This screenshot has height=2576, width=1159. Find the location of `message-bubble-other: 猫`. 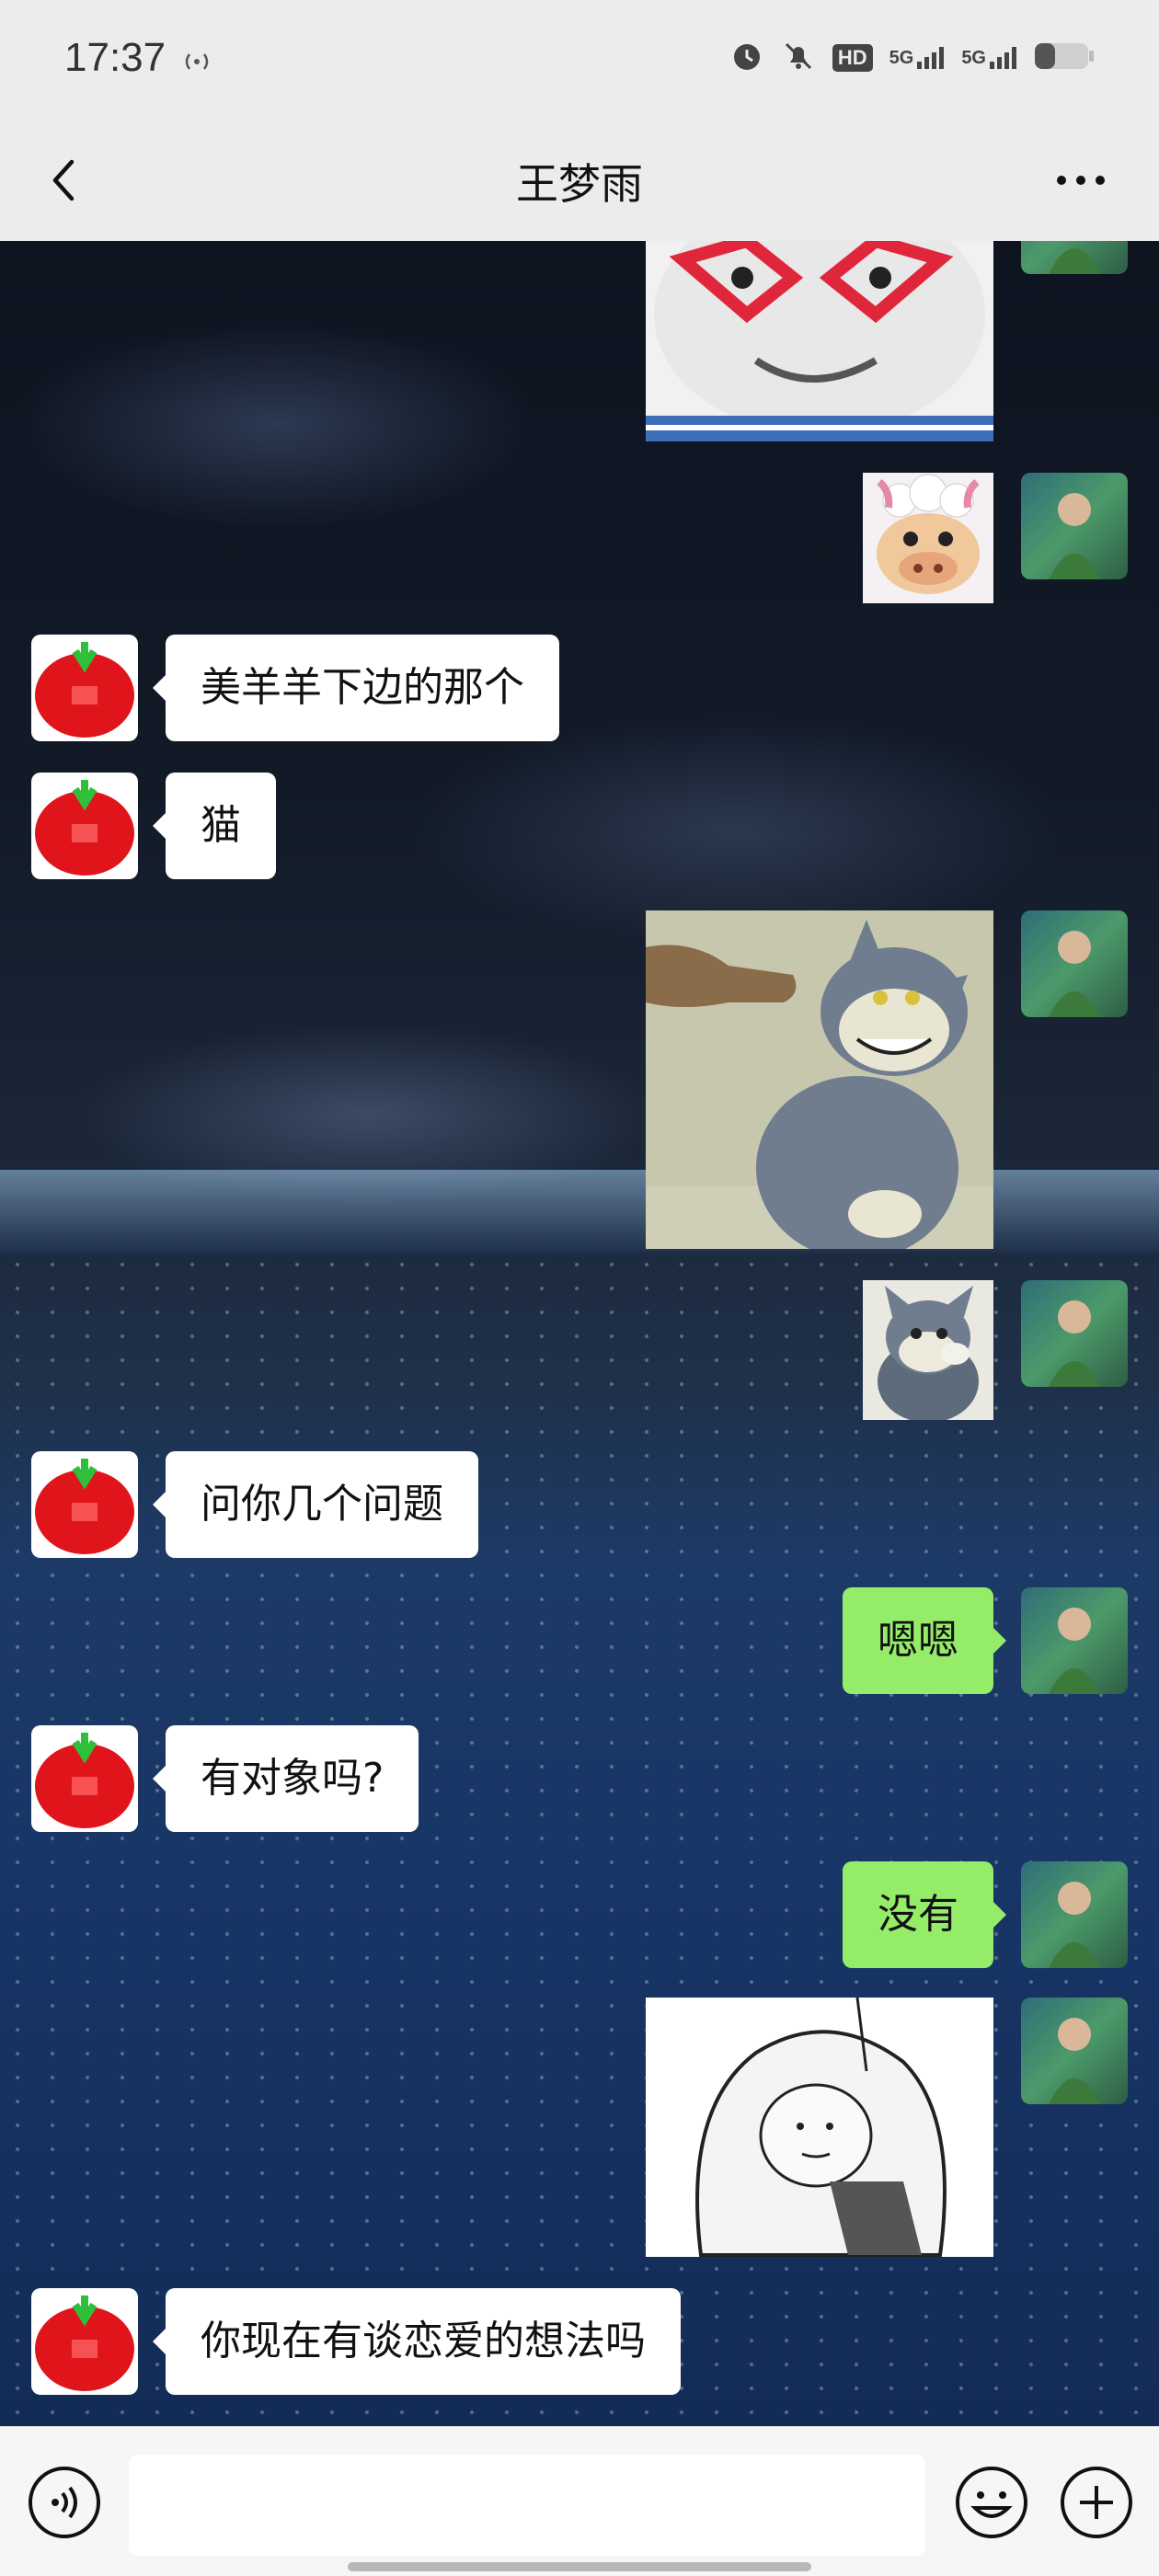

message-bubble-other: 猫 is located at coordinates (214, 826).